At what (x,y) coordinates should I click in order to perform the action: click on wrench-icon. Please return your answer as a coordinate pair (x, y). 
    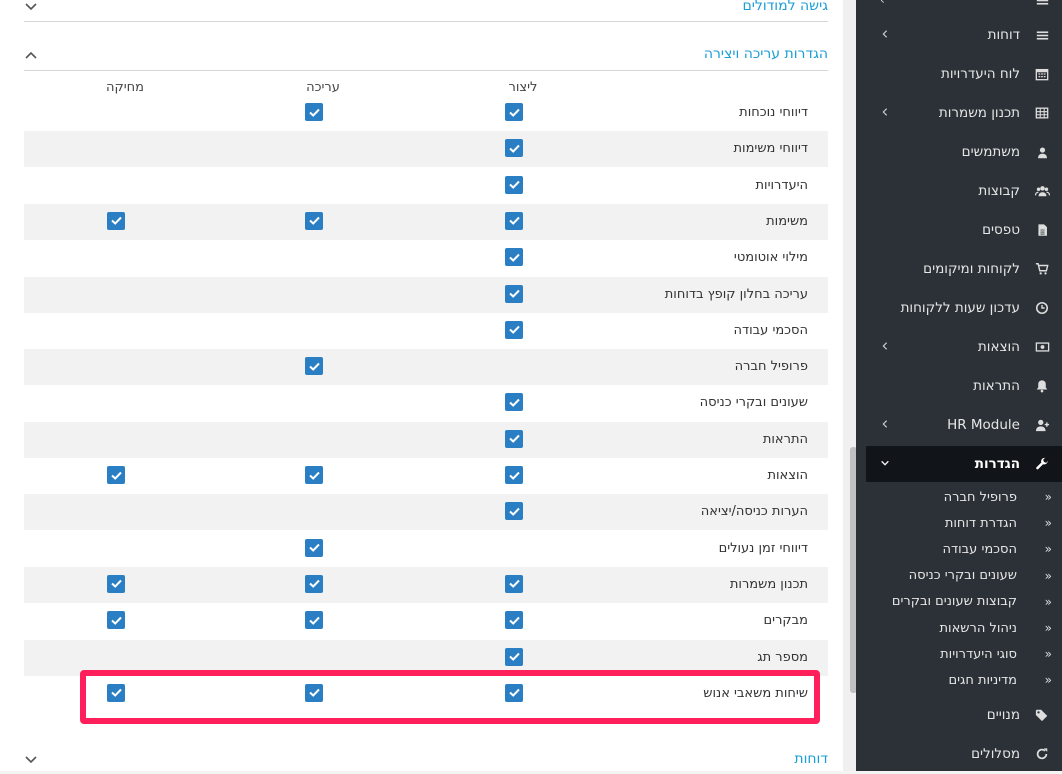
    Looking at the image, I should click on (1042, 464).